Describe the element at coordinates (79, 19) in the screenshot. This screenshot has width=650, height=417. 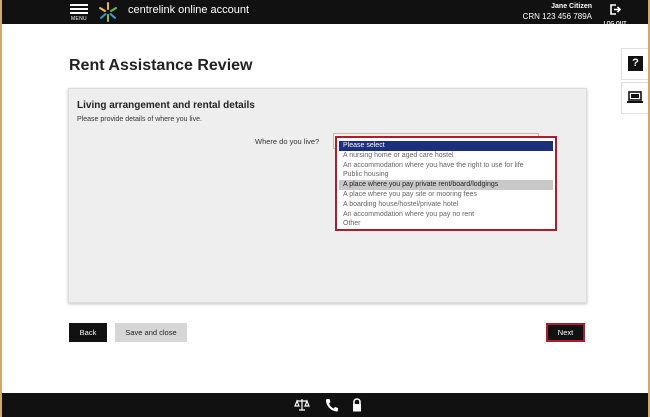
I see `menu-label: MENU` at that location.